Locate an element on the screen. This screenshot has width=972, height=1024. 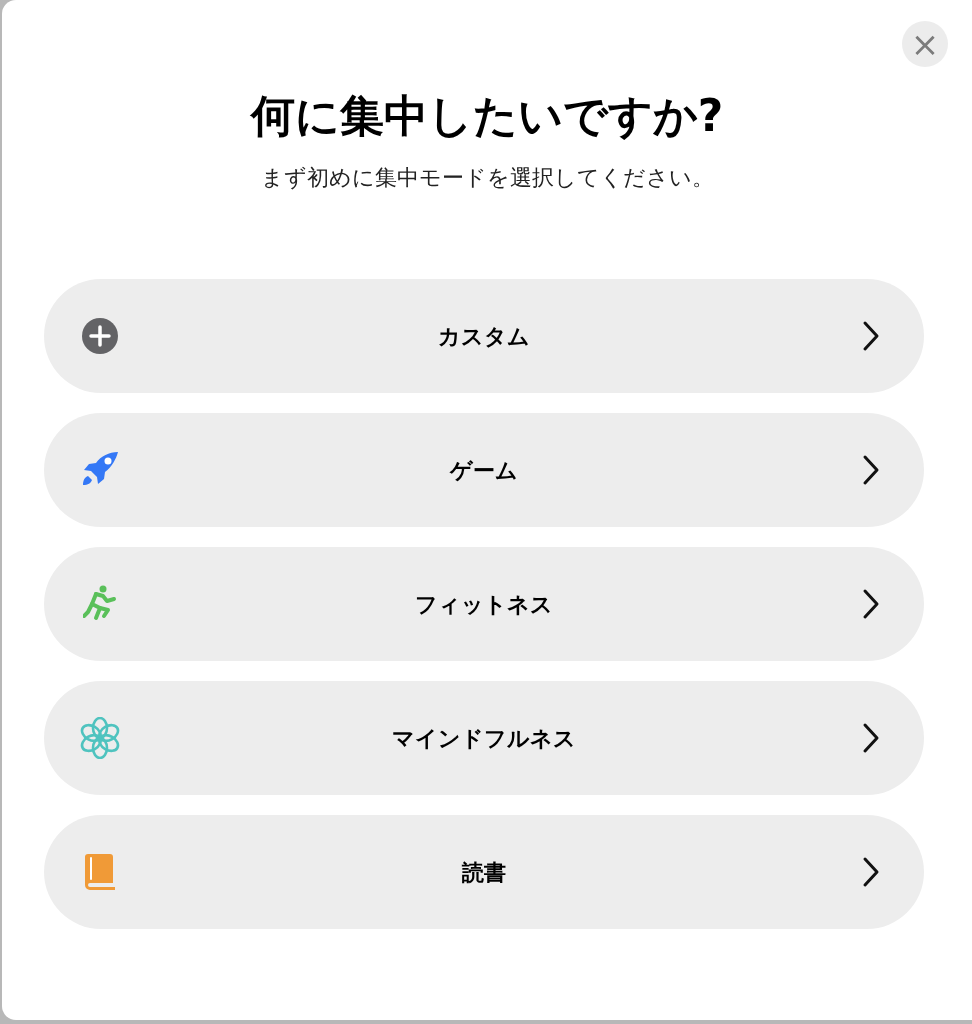
mode-option: マインドフルネス is located at coordinates (484, 738).